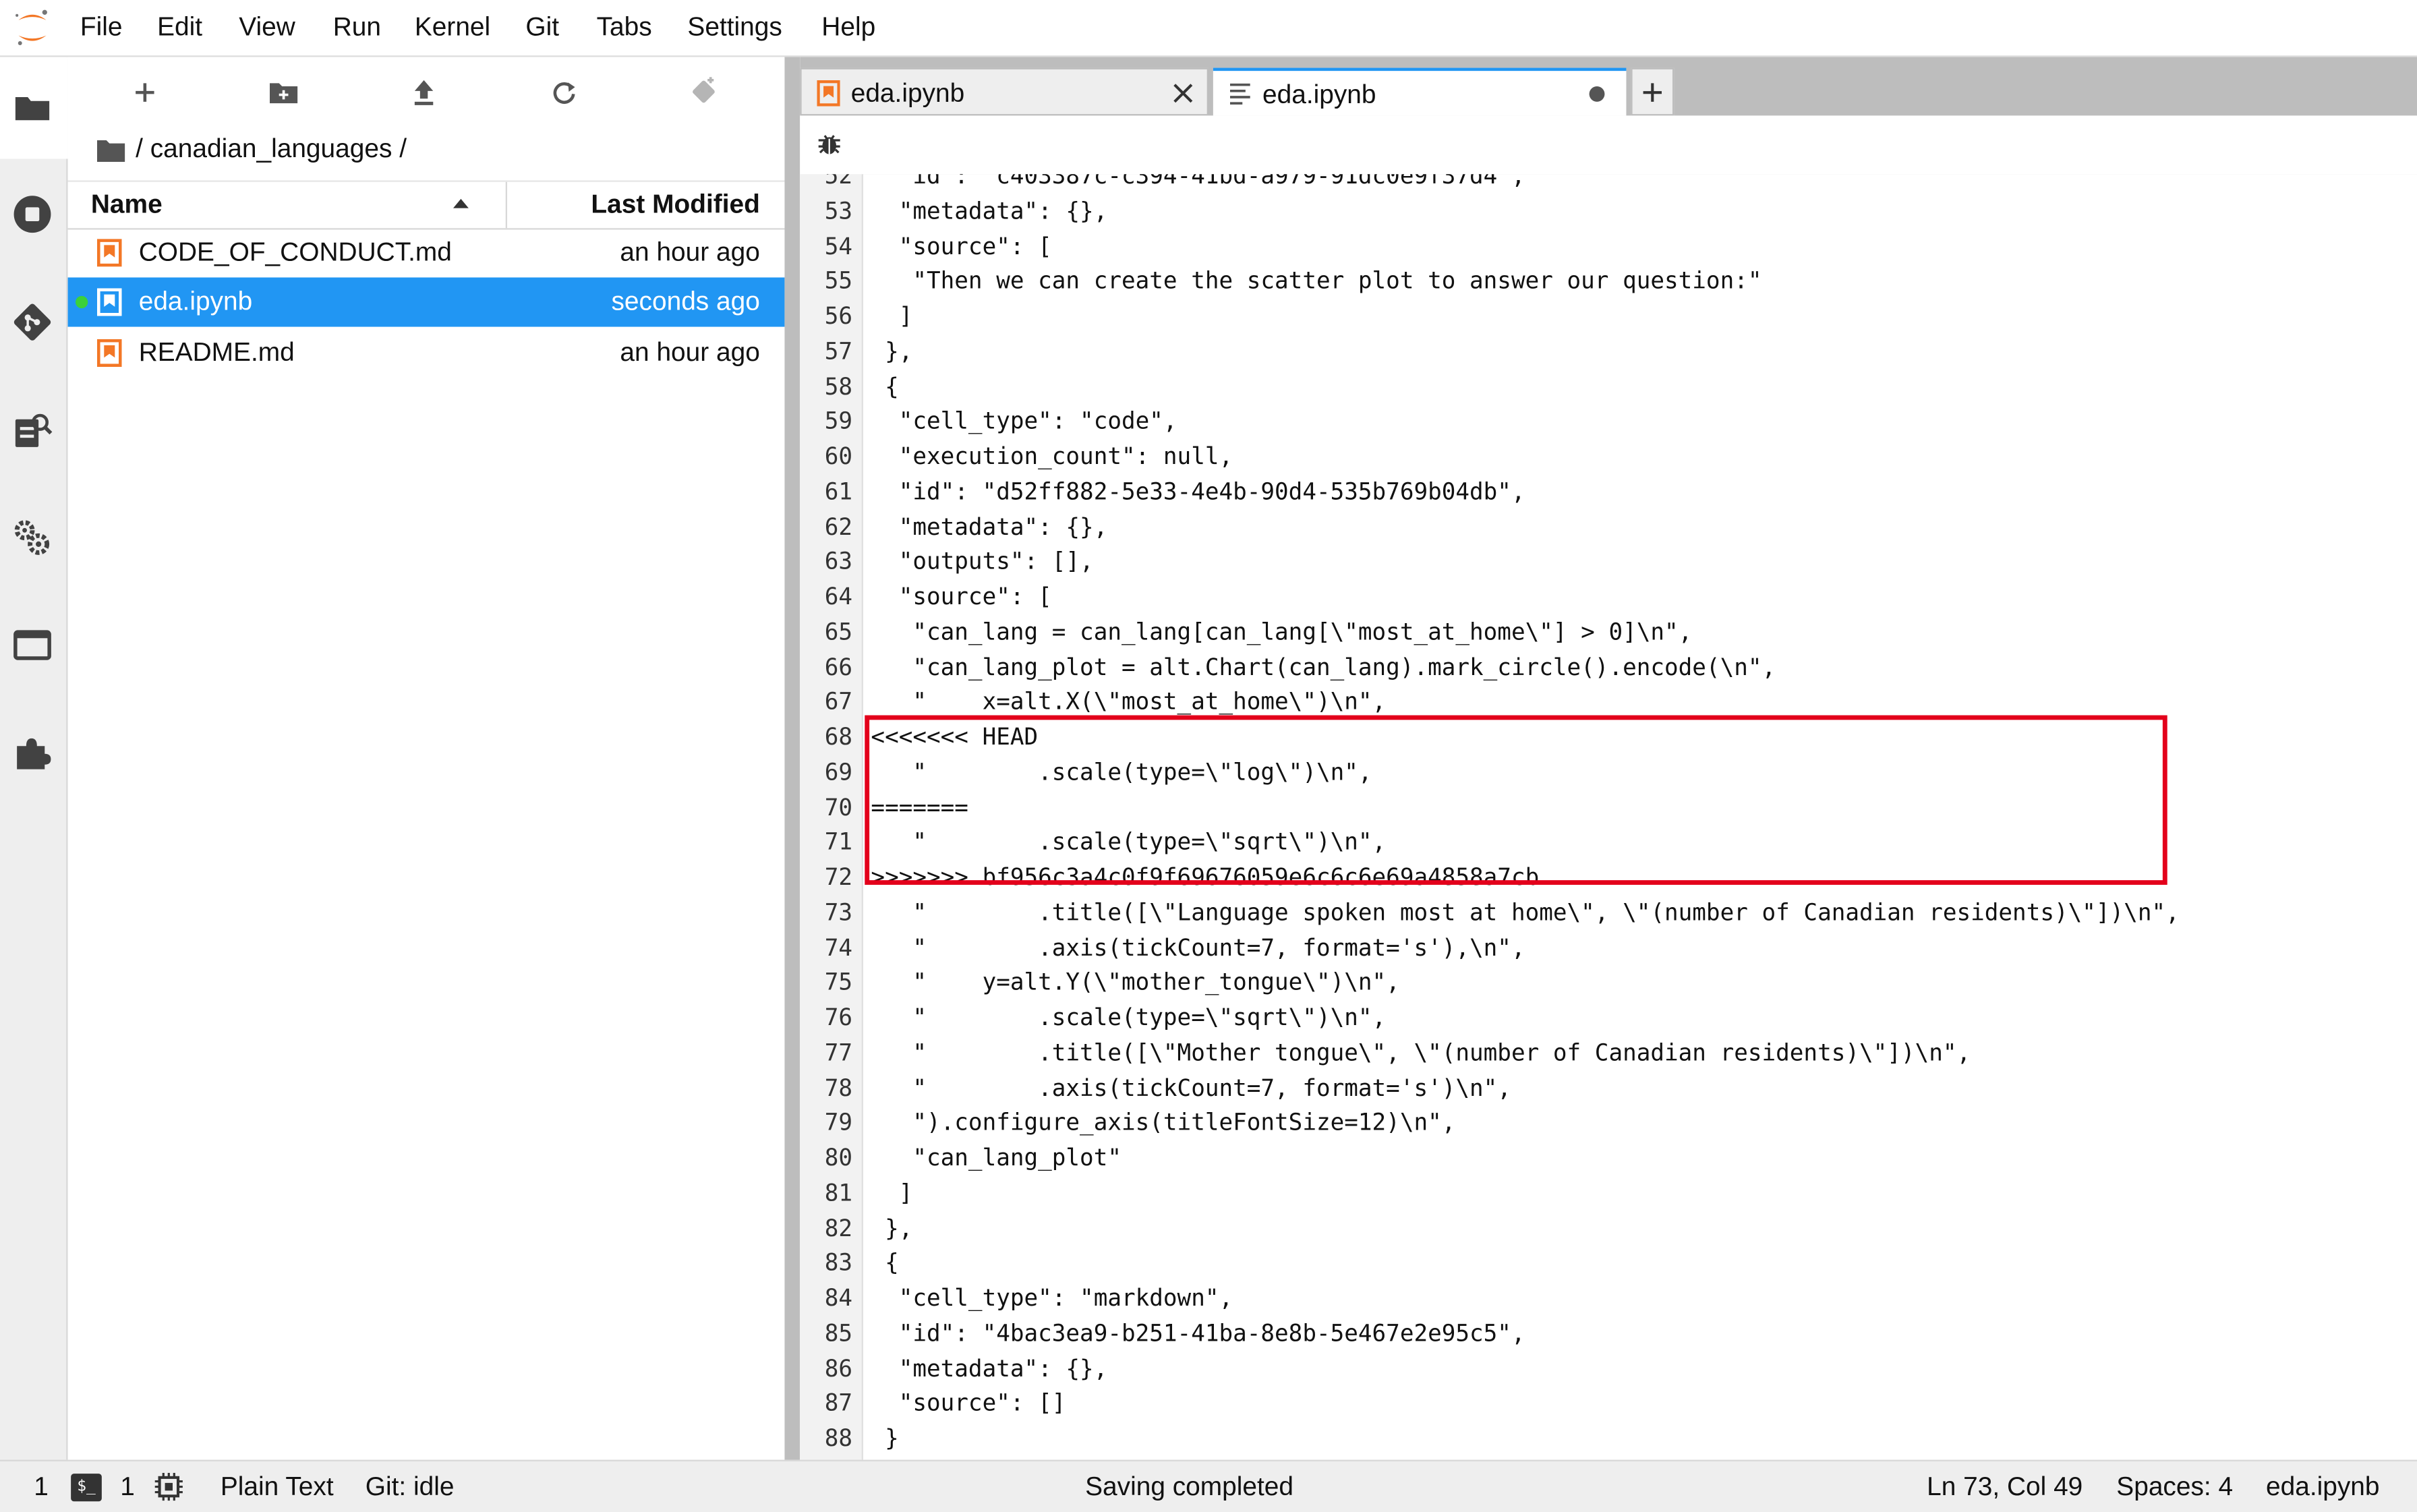 The width and height of the screenshot is (2417, 1512). What do you see at coordinates (506, 205) in the screenshot?
I see `column-divider` at bounding box center [506, 205].